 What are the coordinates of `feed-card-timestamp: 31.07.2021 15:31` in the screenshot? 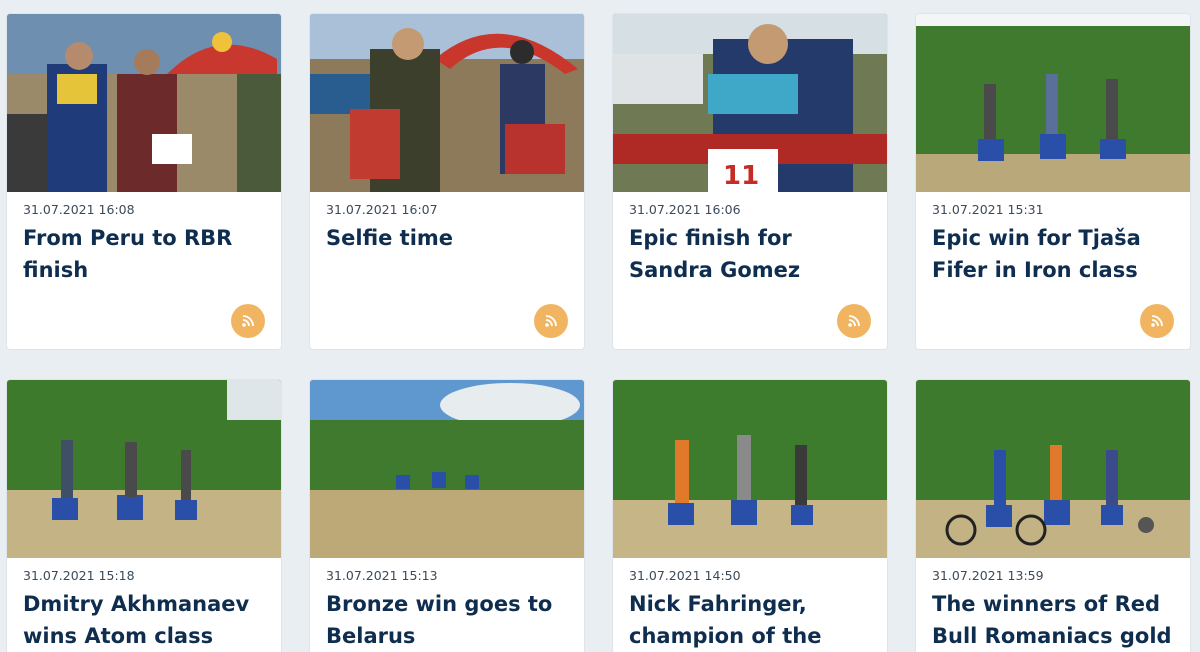 It's located at (988, 209).